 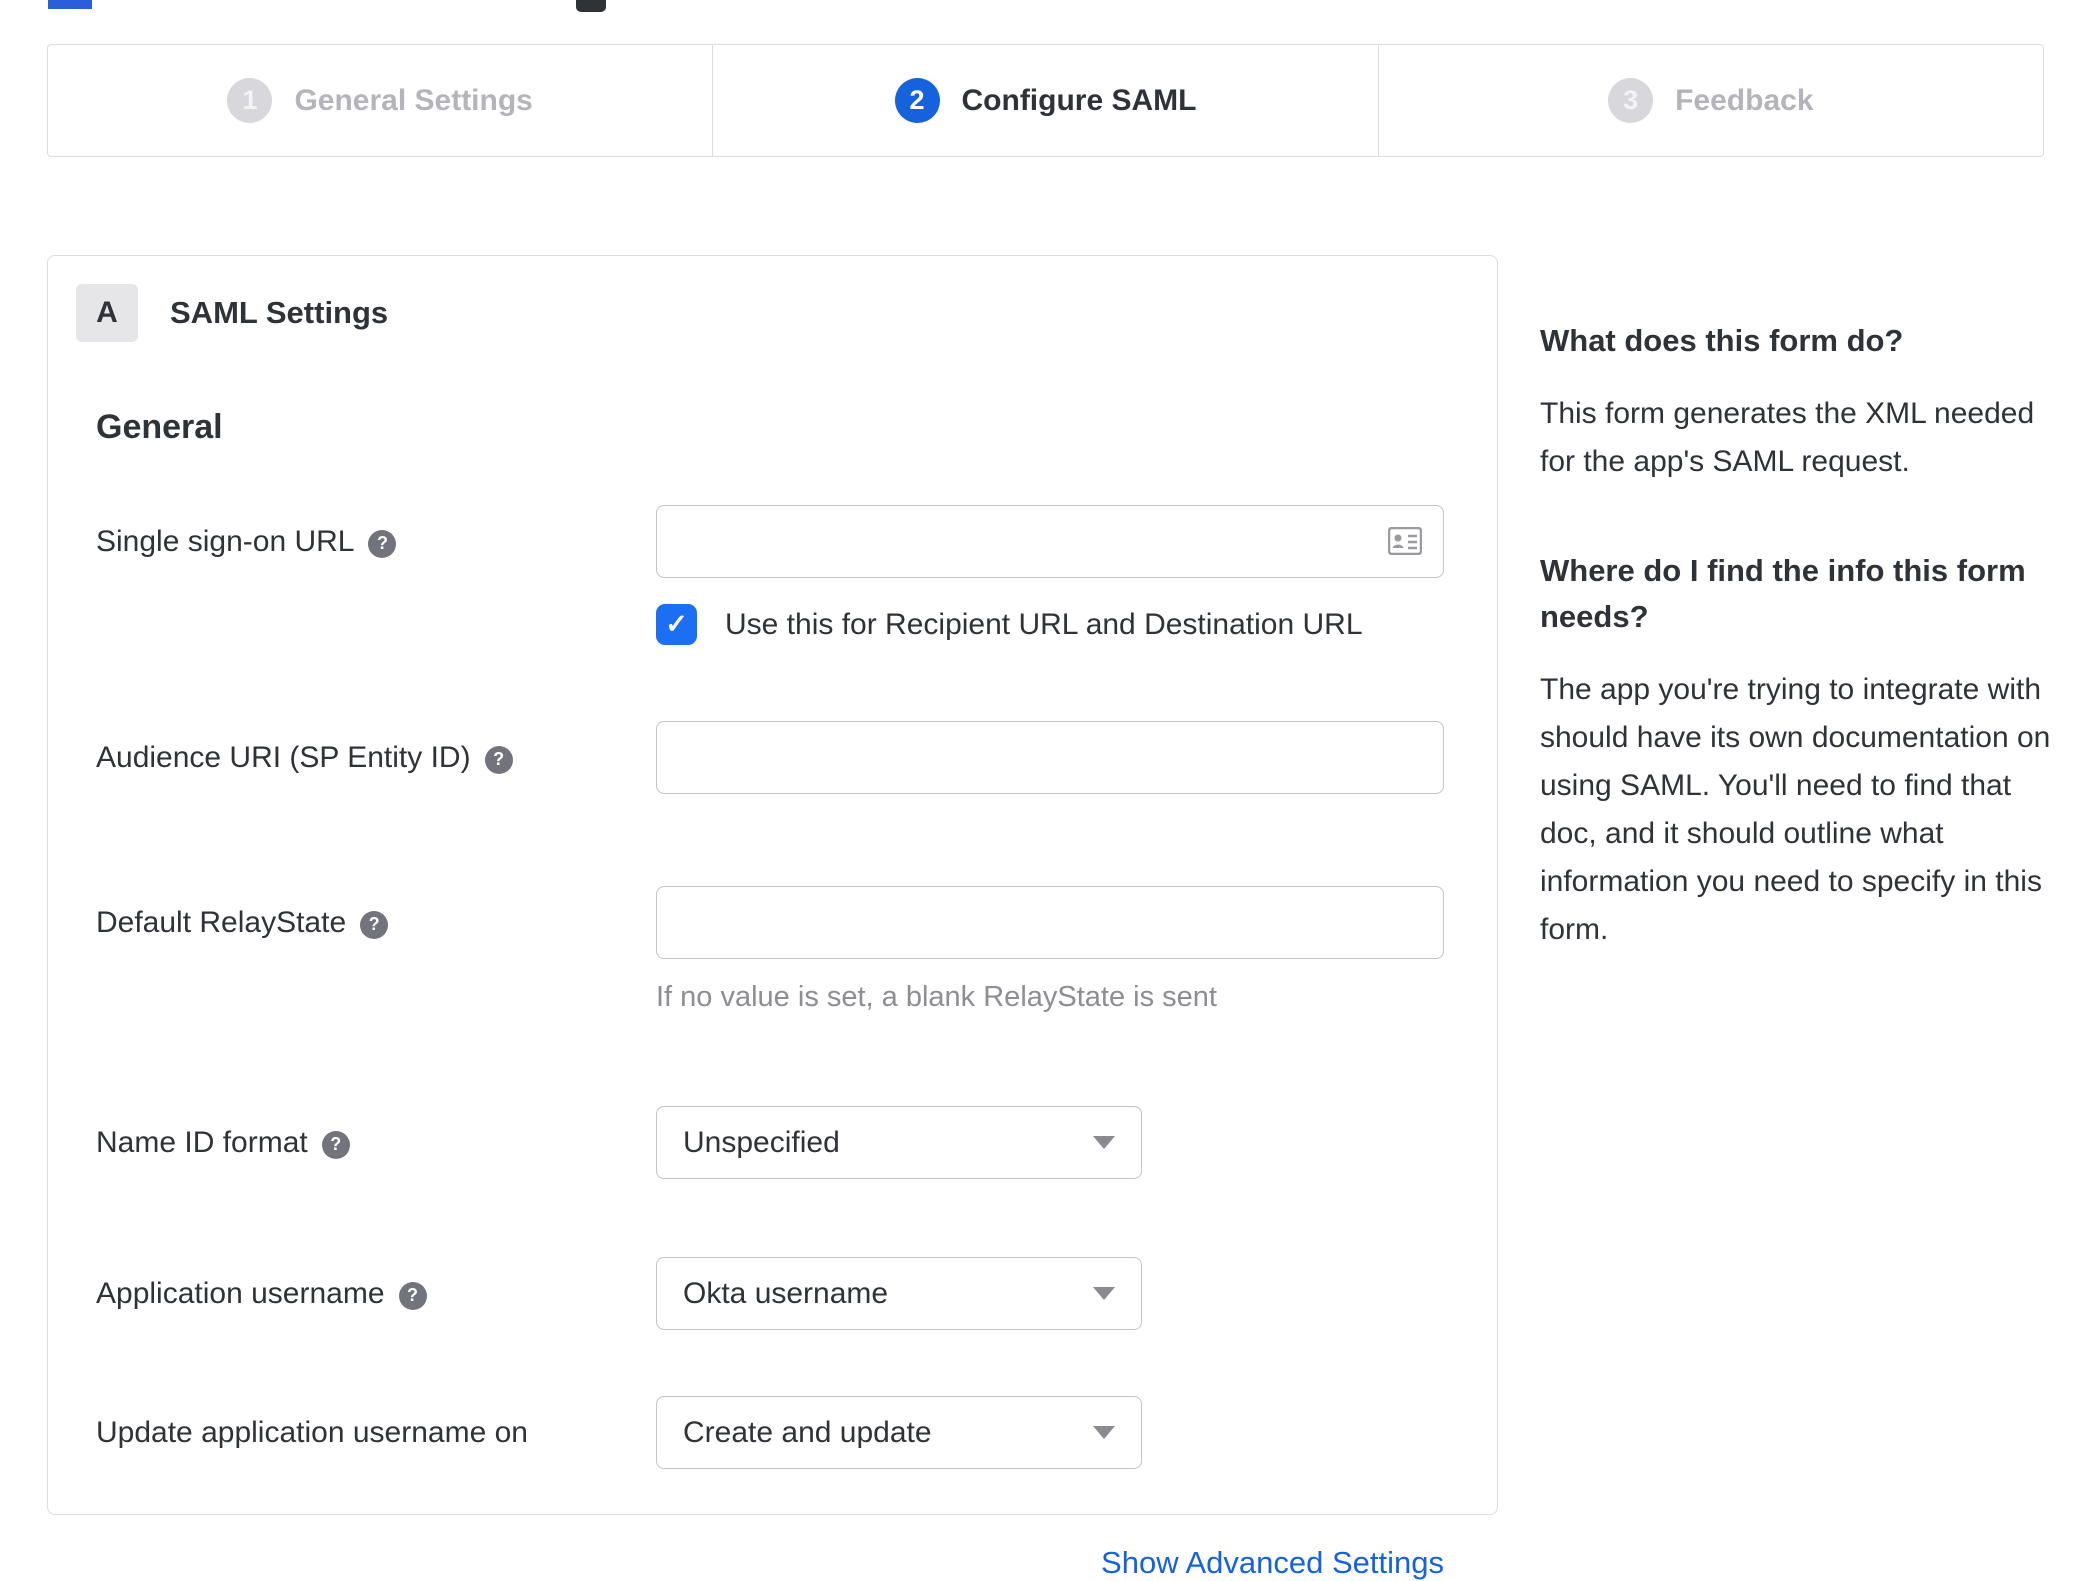 I want to click on step-label: Configure SAML, so click(x=1079, y=100).